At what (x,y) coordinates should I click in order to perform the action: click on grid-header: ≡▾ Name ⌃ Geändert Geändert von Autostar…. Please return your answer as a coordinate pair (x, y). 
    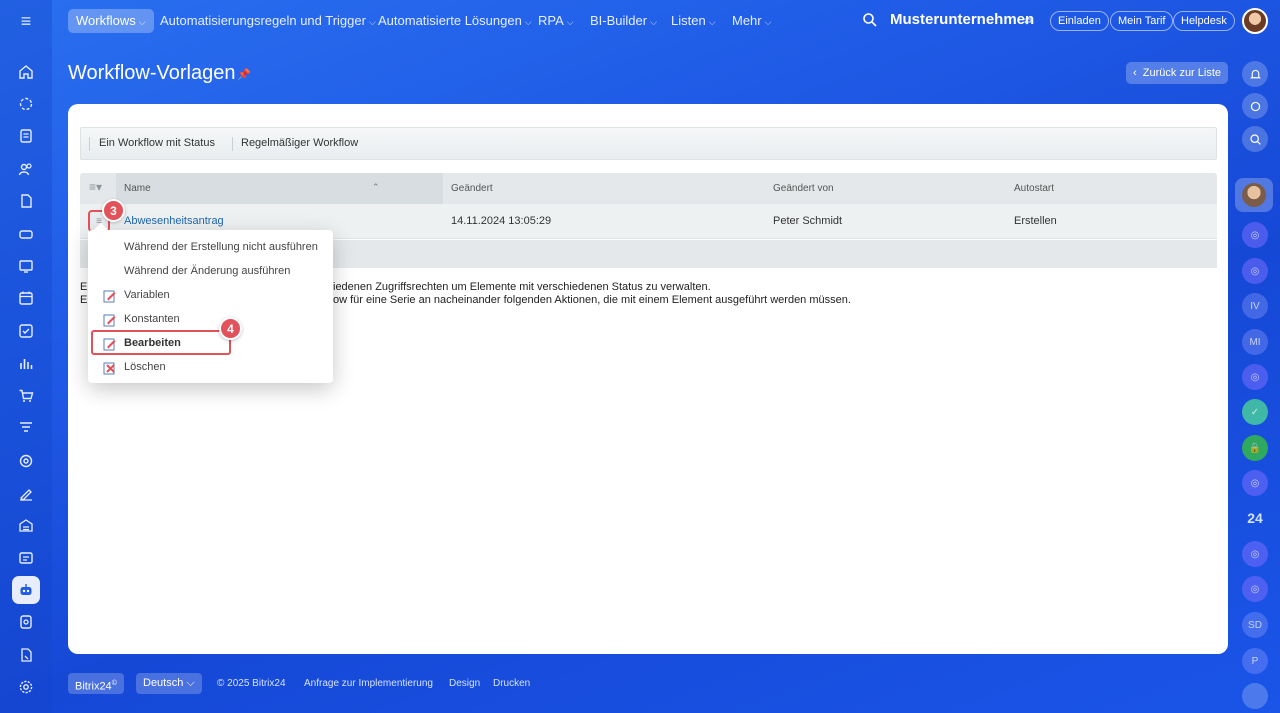
    Looking at the image, I should click on (648, 188).